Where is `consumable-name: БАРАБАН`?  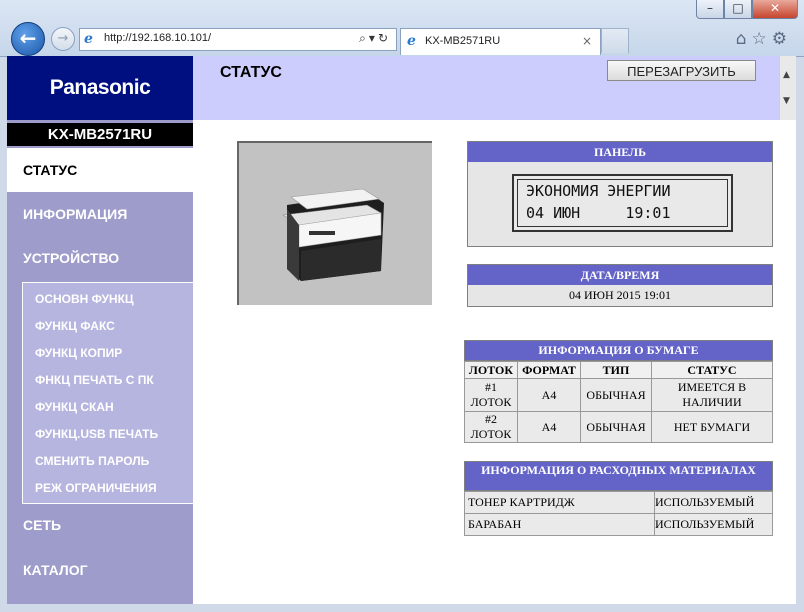
consumable-name: БАРАБАН is located at coordinates (559, 524).